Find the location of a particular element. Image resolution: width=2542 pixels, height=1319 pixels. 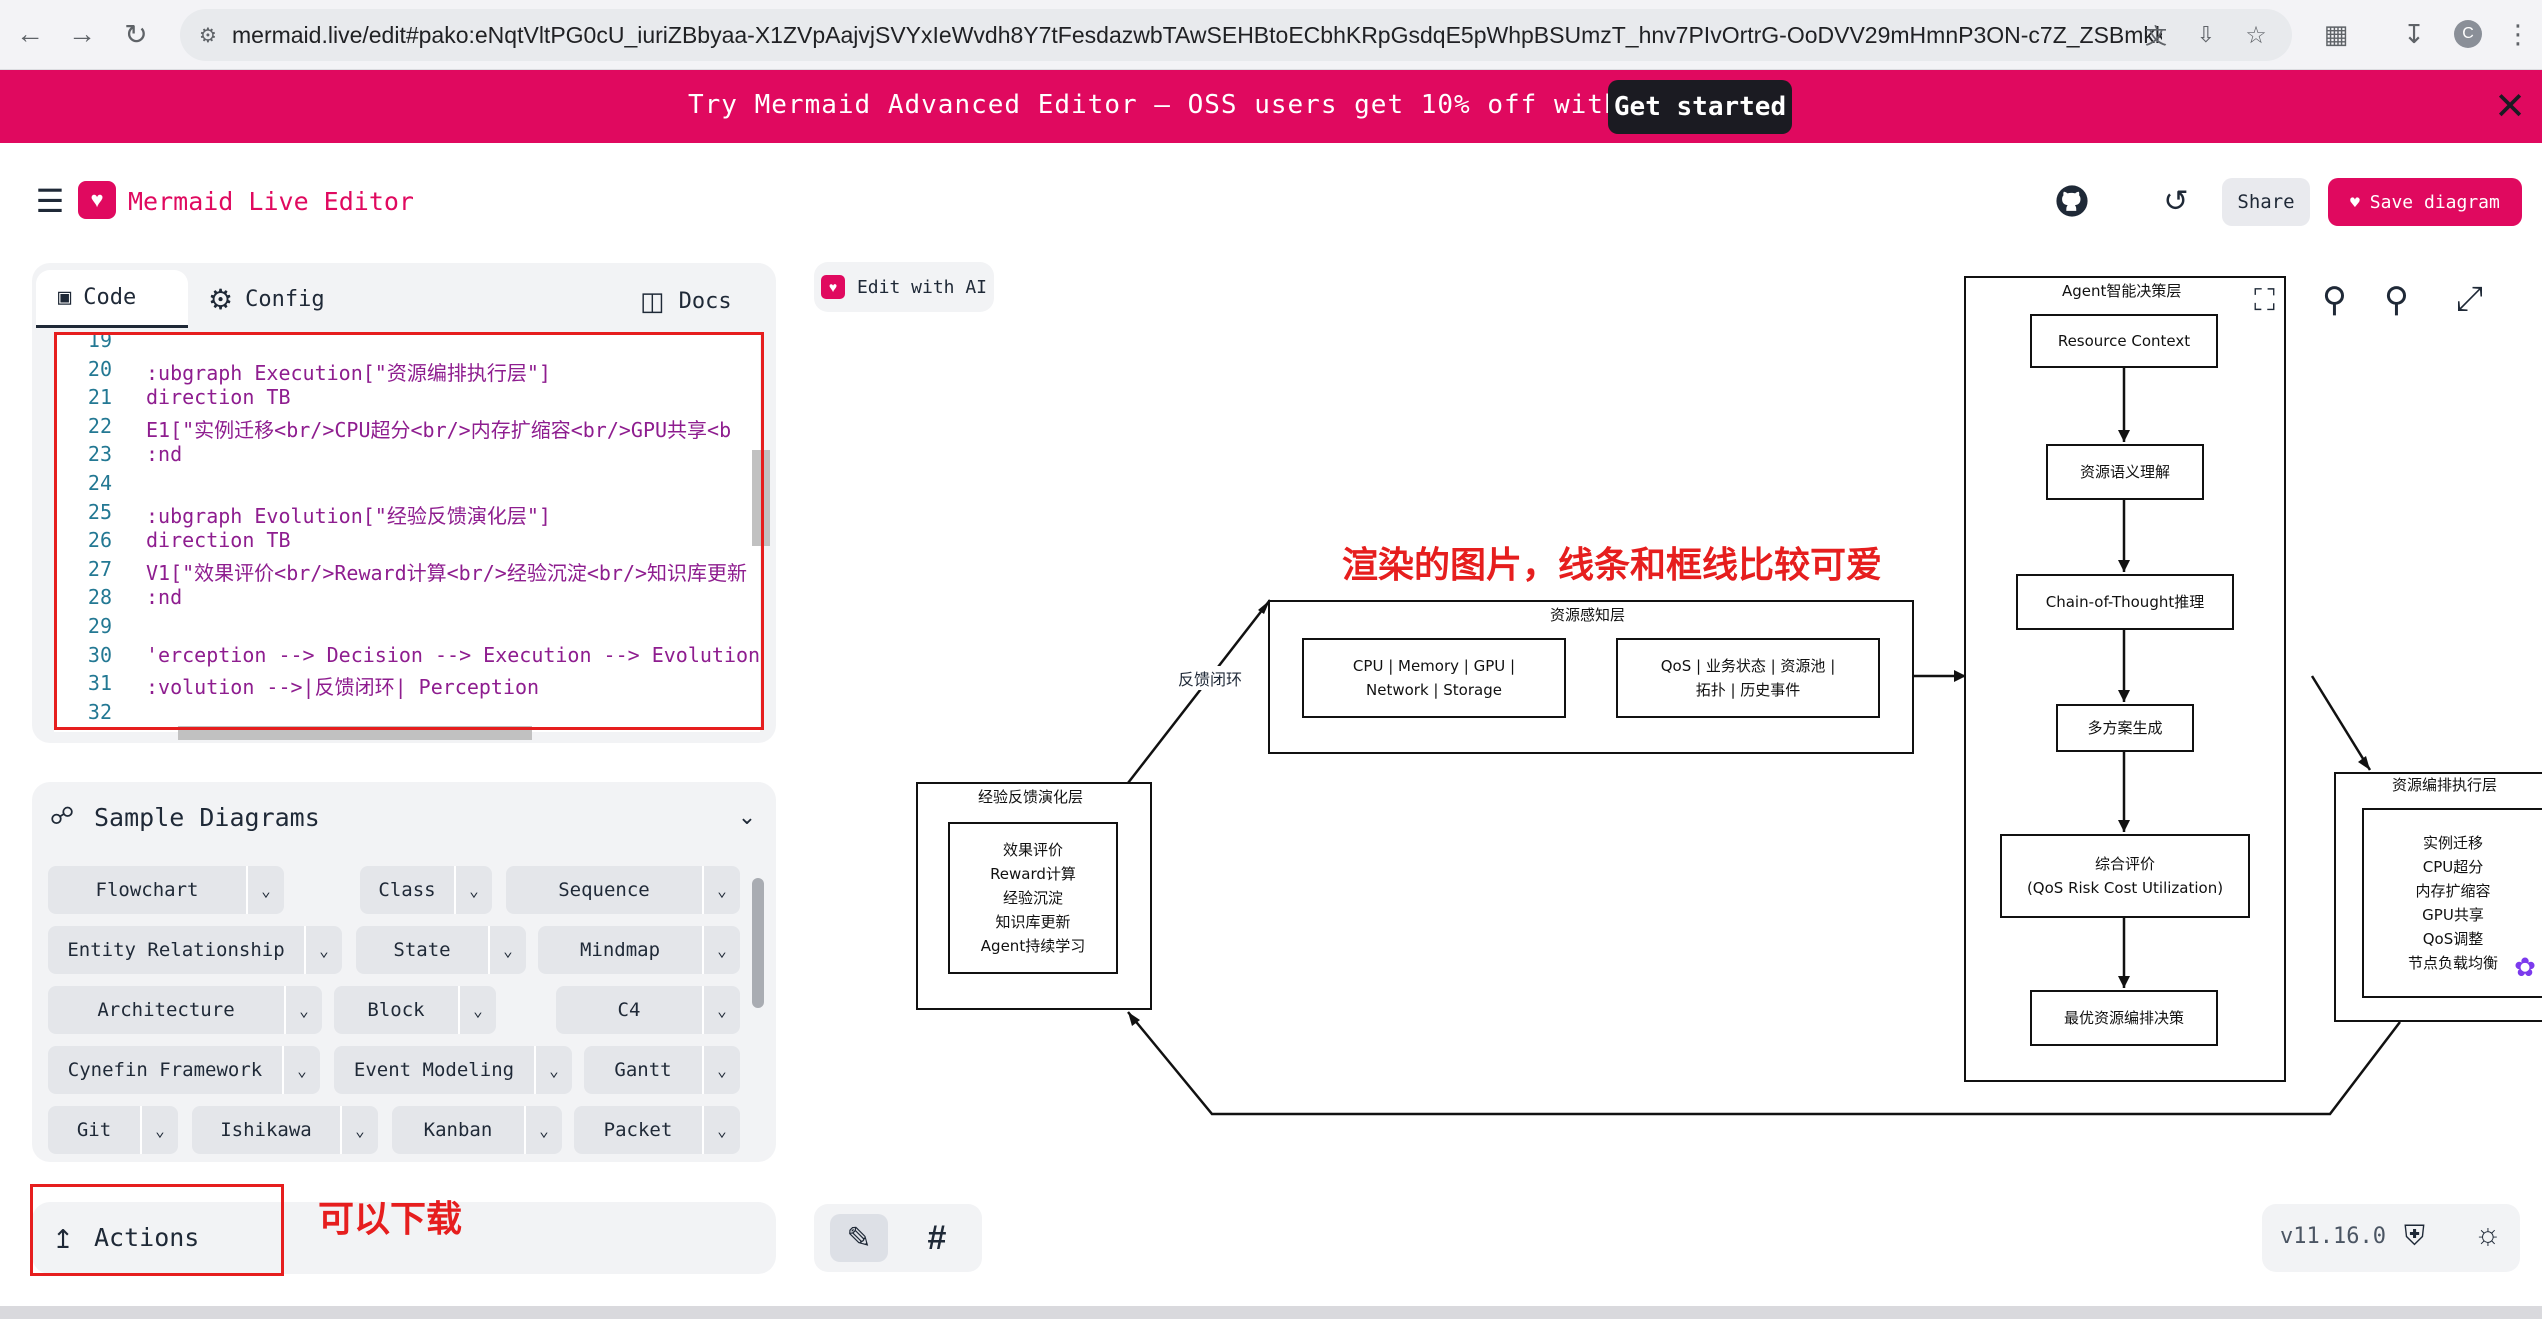

evolution-item: 经验沉淀 is located at coordinates (1032, 898).